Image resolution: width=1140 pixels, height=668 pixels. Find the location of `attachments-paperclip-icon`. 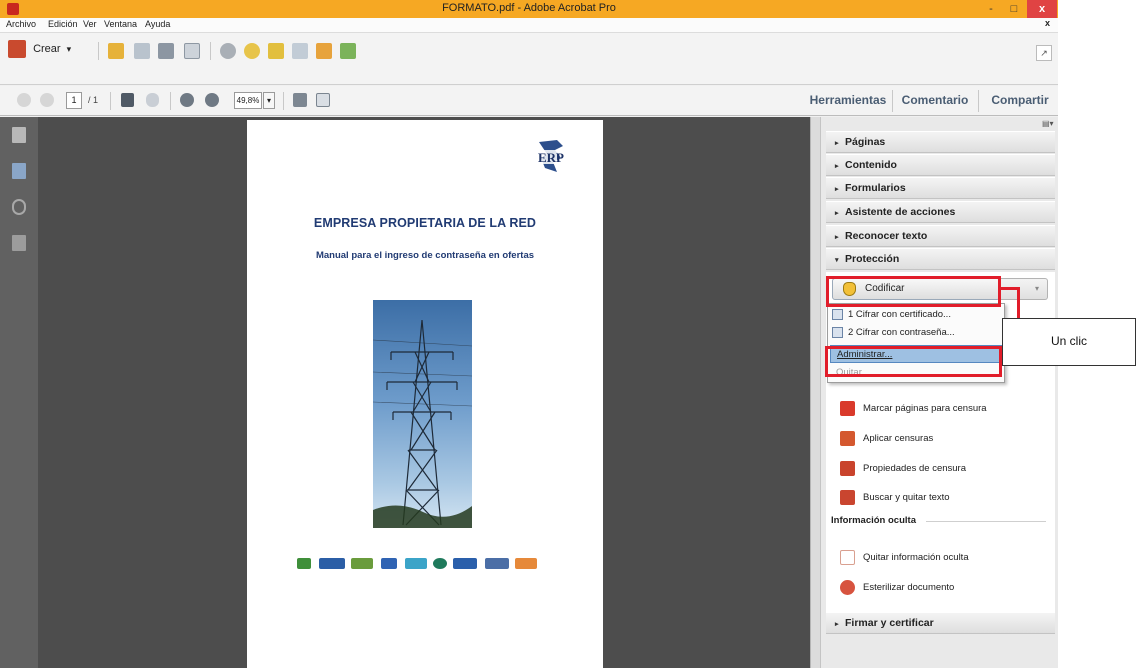

attachments-paperclip-icon is located at coordinates (19, 207).